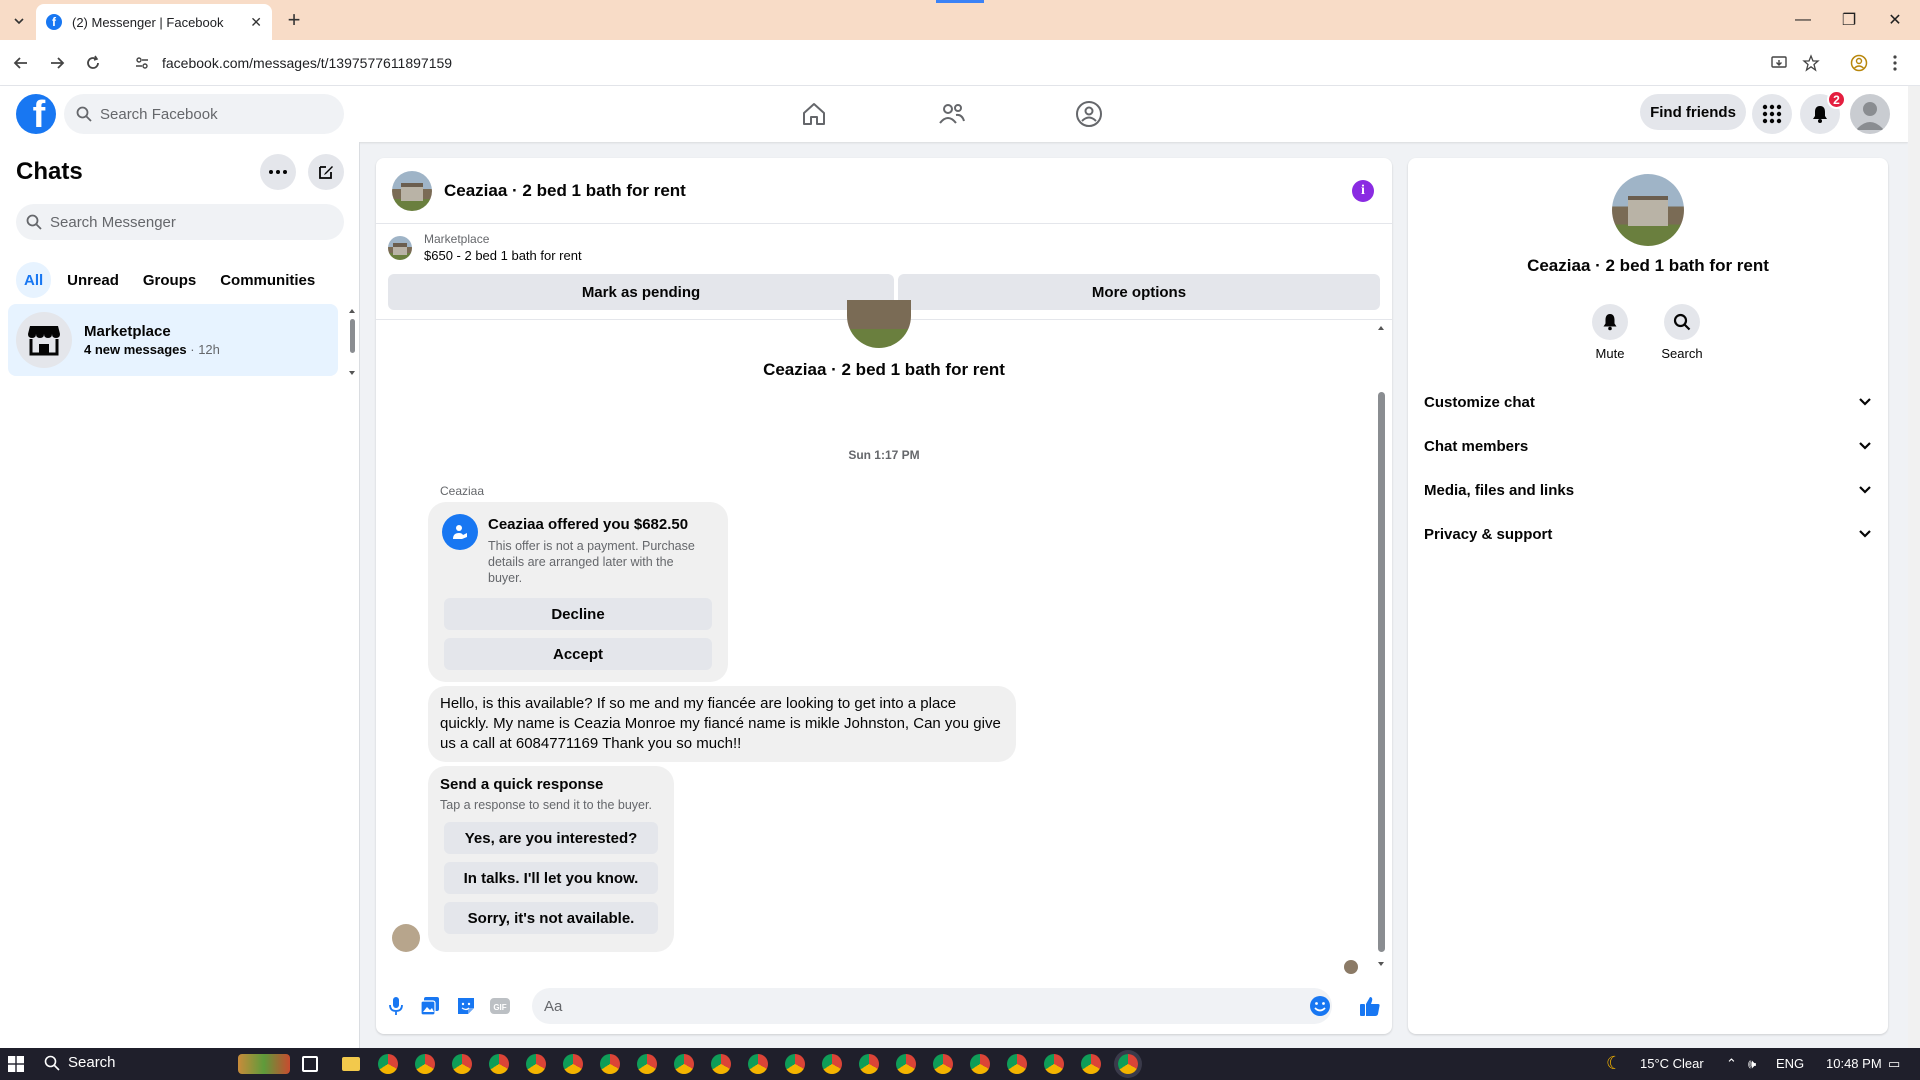 This screenshot has width=1920, height=1080. Describe the element at coordinates (1772, 114) in the screenshot. I see `menu-grid-icon` at that location.